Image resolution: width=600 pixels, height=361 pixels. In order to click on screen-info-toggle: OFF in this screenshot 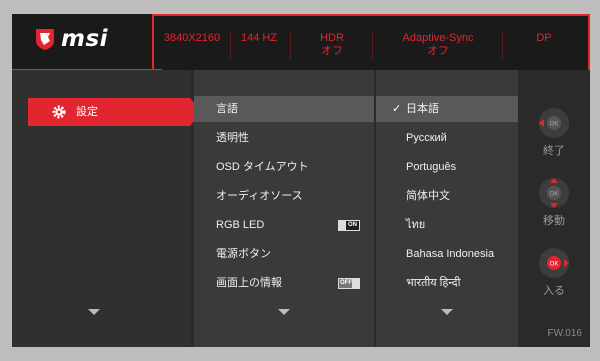, I will do `click(349, 283)`.